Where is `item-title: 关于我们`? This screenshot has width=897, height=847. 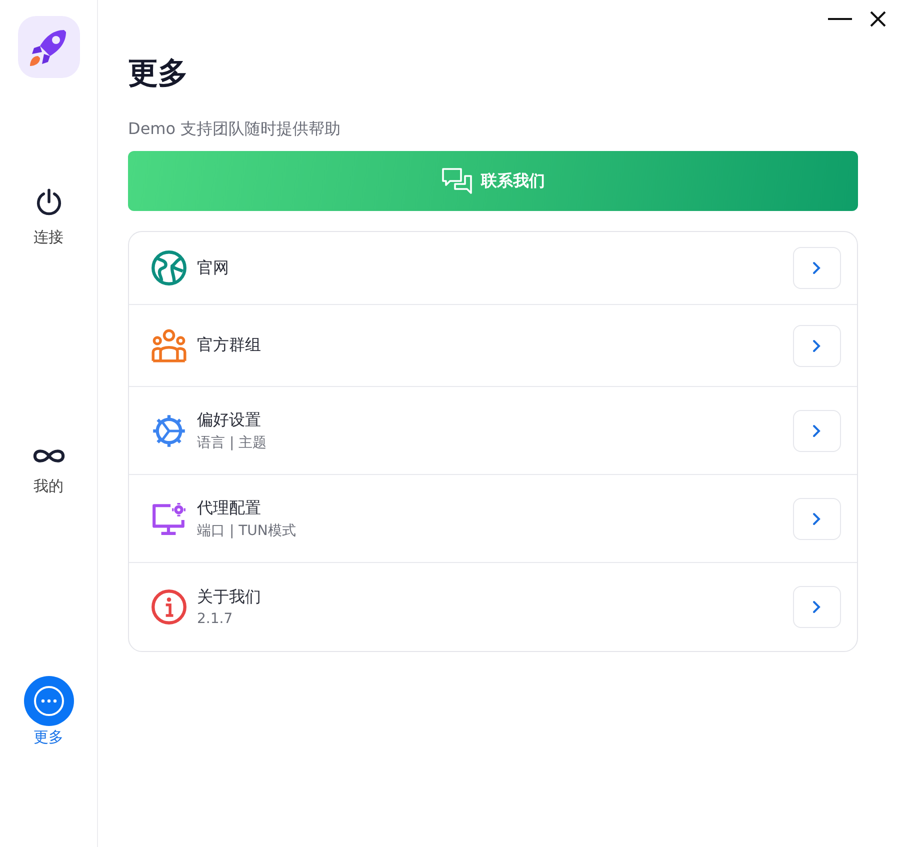
item-title: 关于我们 is located at coordinates (229, 597).